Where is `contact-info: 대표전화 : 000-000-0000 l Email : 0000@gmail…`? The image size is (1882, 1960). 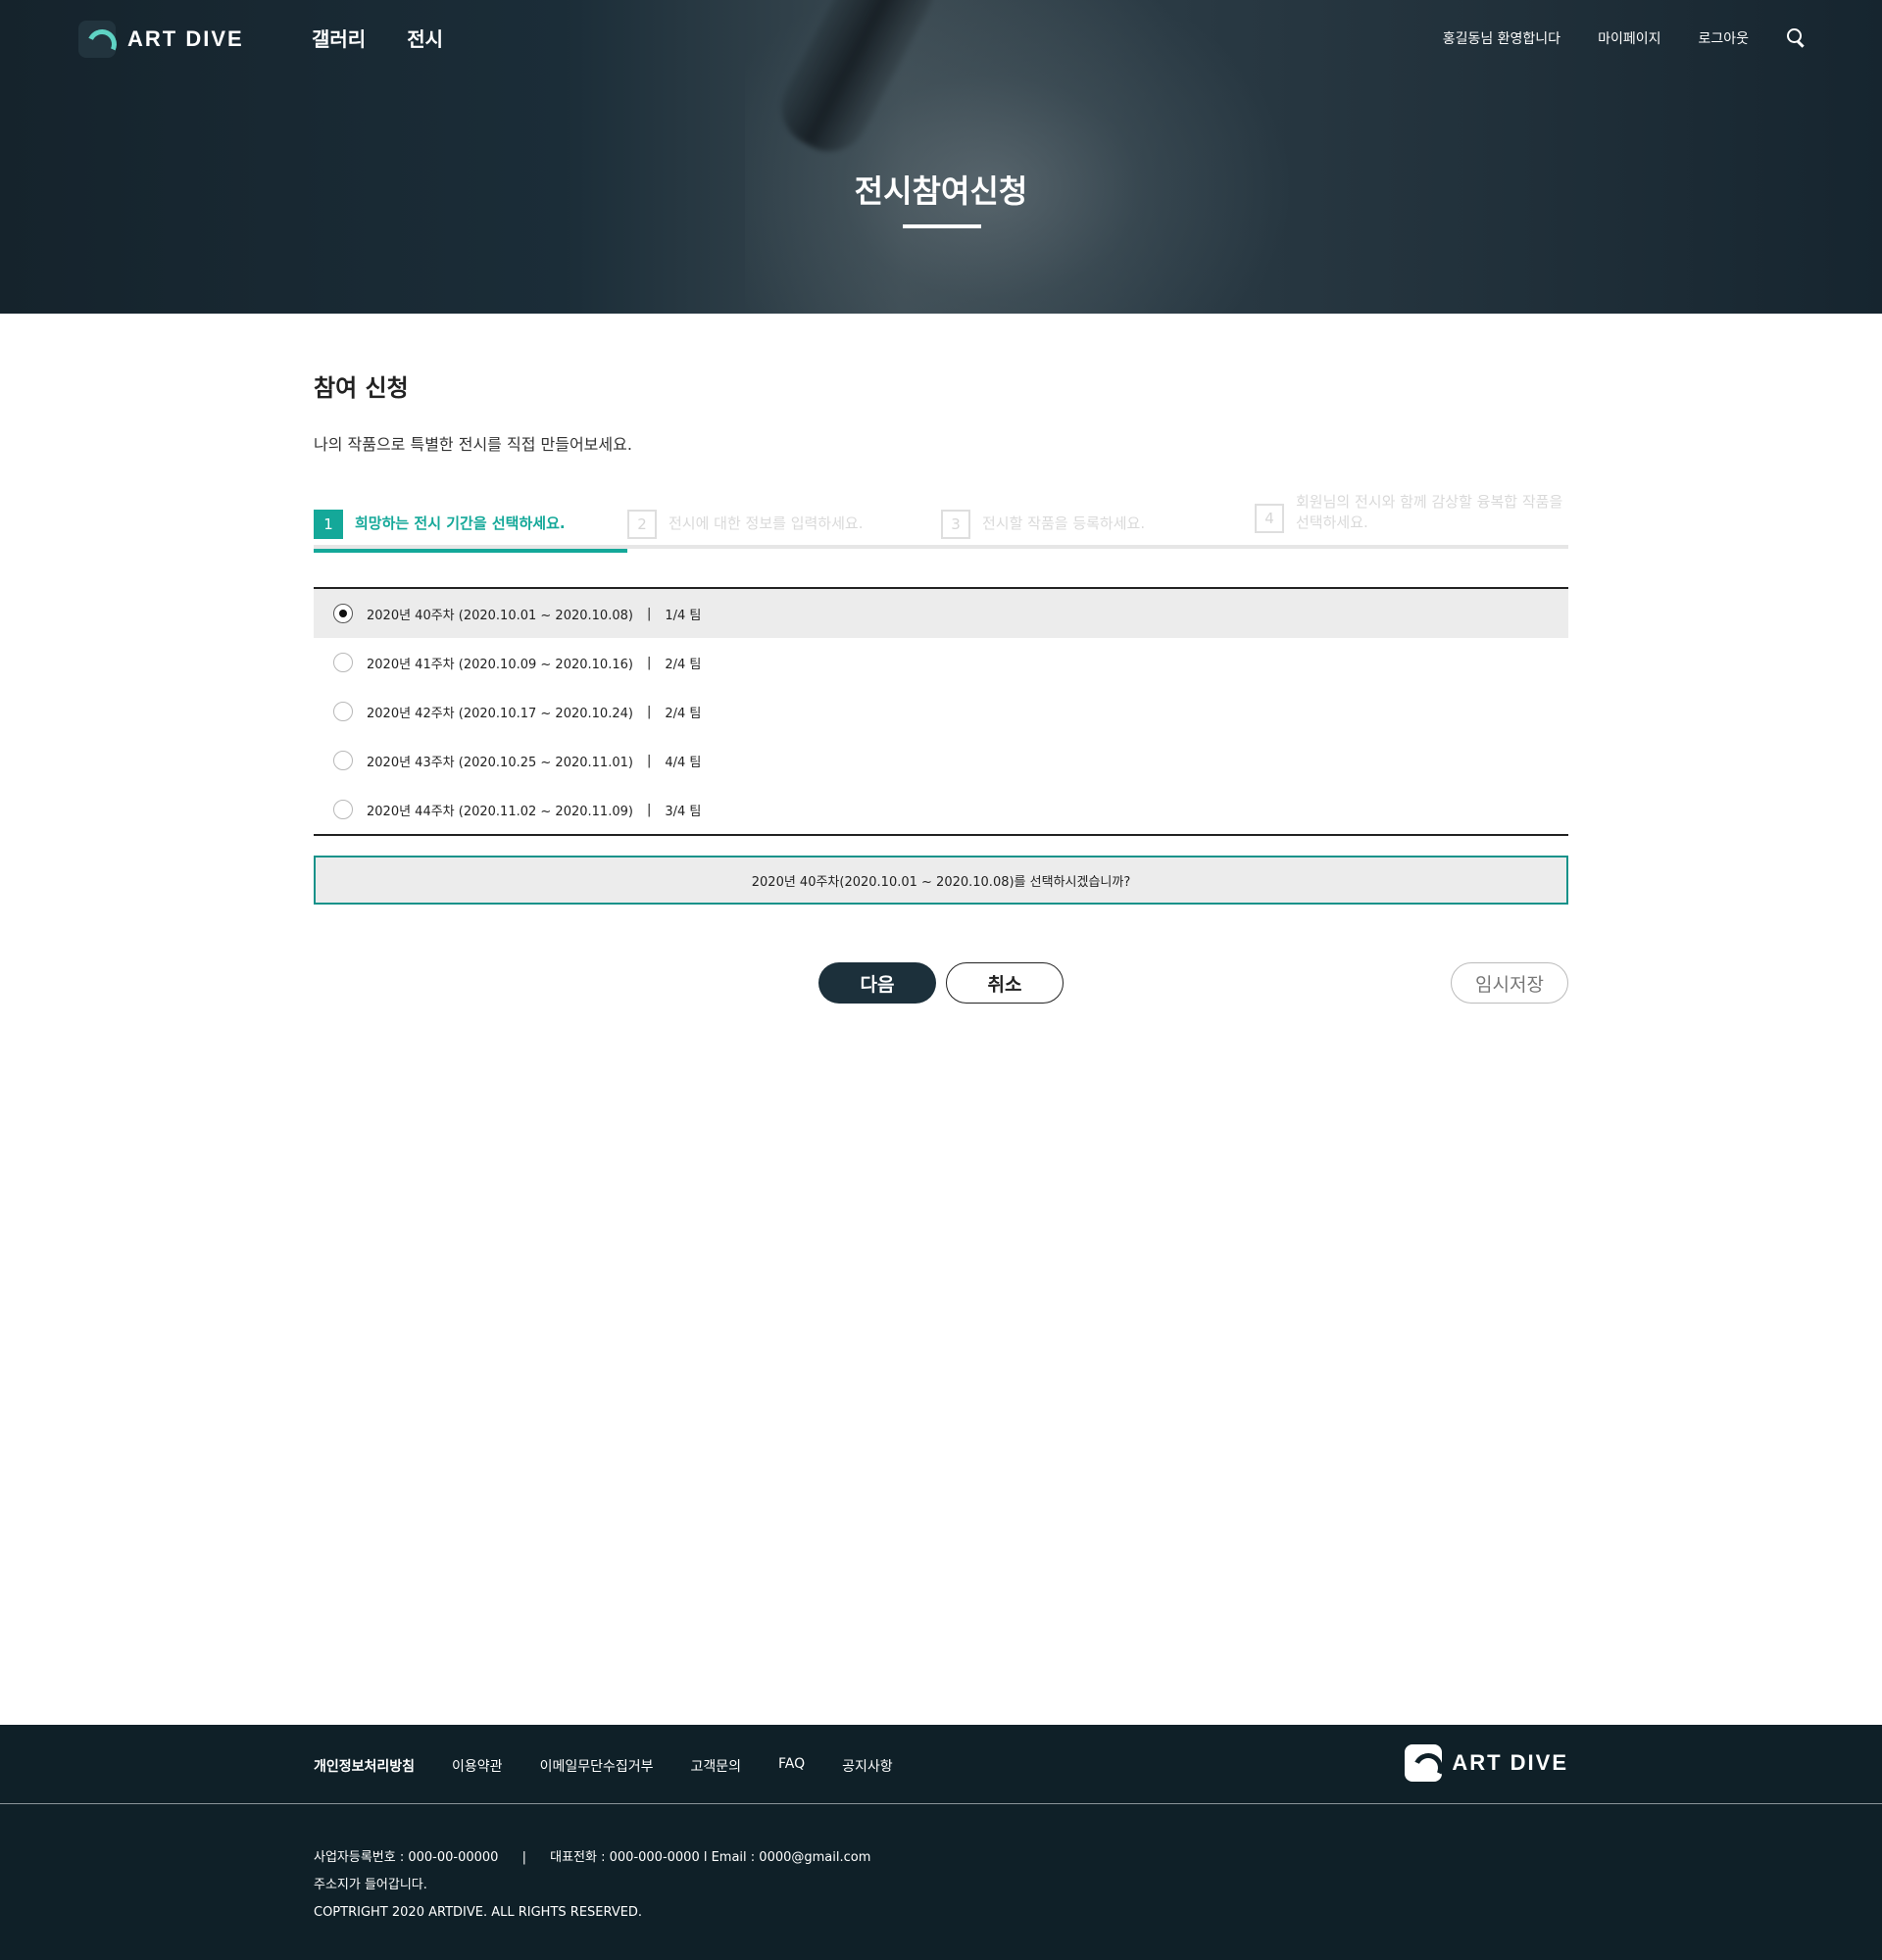
contact-info: 대표전화 : 000-000-0000 l Email : 0000@gmail… is located at coordinates (710, 1857).